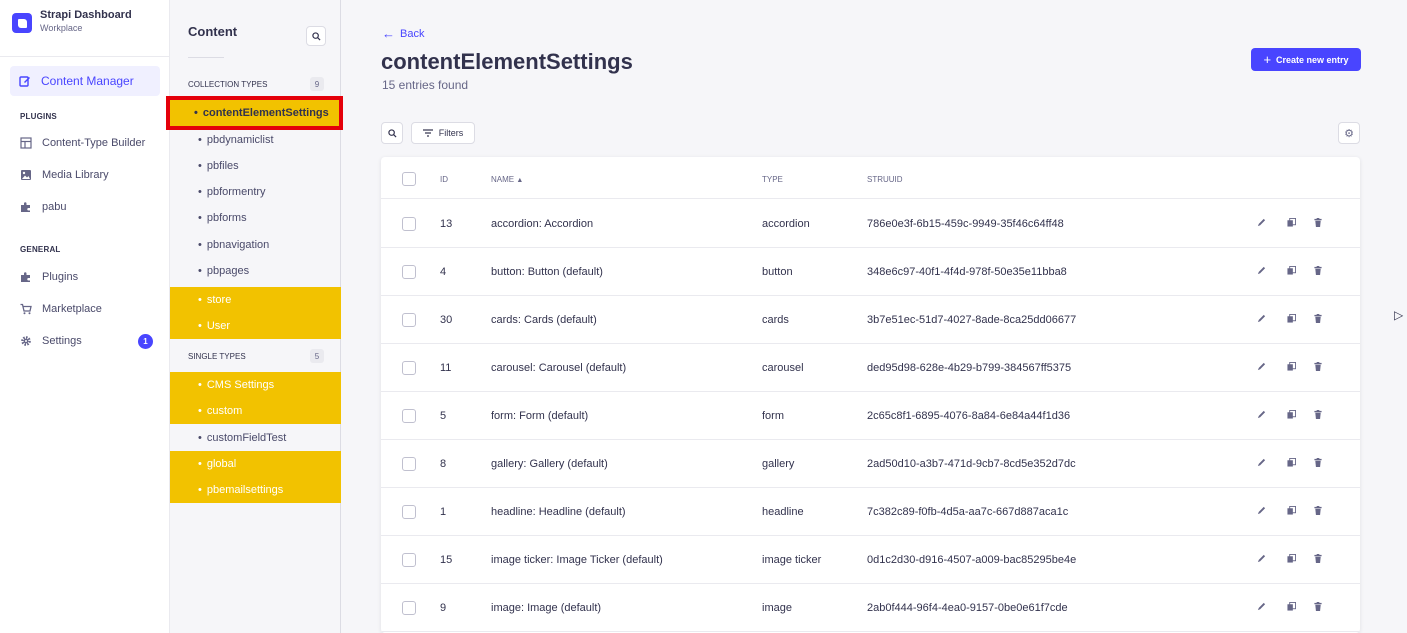 Image resolution: width=1407 pixels, height=633 pixels. I want to click on nav-item-content-type-builder: Content-Type Builder, so click(82, 143).